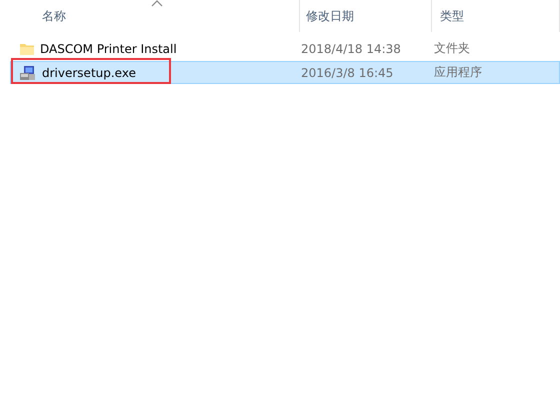 This screenshot has height=411, width=560. What do you see at coordinates (285, 72) in the screenshot?
I see `file-row: driversetup.exe 2016/3/8 16:45 应用程序` at bounding box center [285, 72].